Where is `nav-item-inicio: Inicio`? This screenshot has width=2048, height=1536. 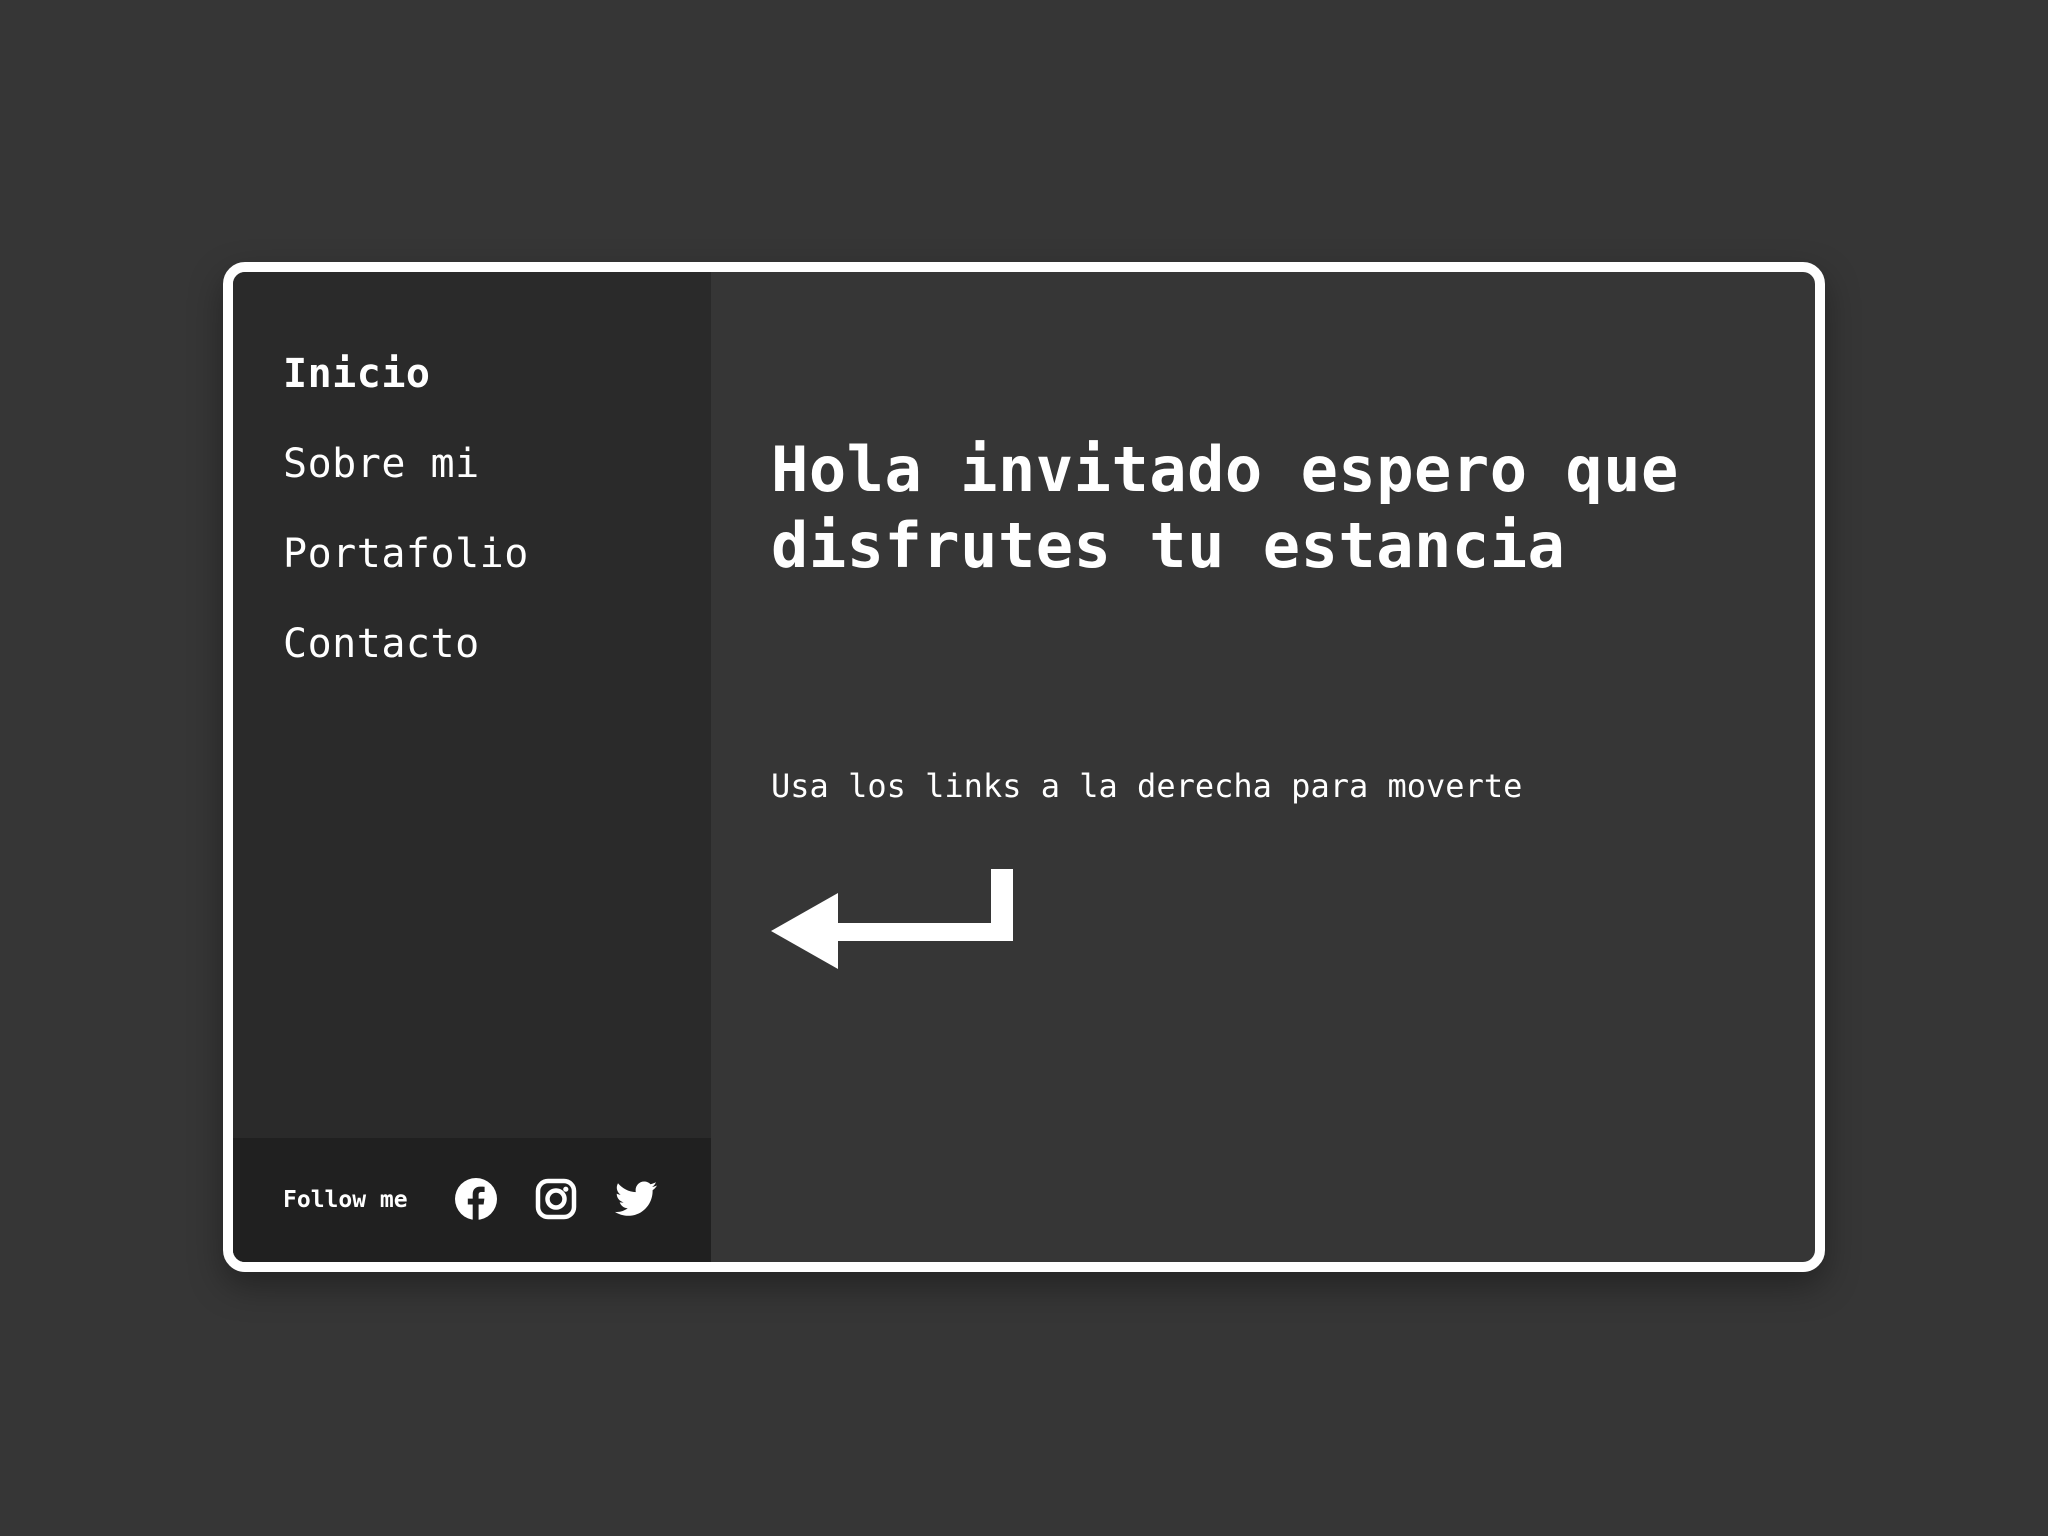 nav-item-inicio: Inicio is located at coordinates (406, 374).